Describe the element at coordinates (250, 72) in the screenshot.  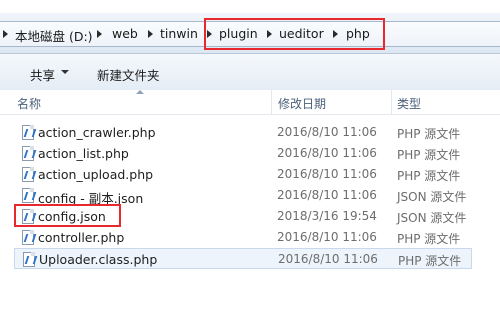
I see `toolbar: 共享 新建文件夹` at that location.